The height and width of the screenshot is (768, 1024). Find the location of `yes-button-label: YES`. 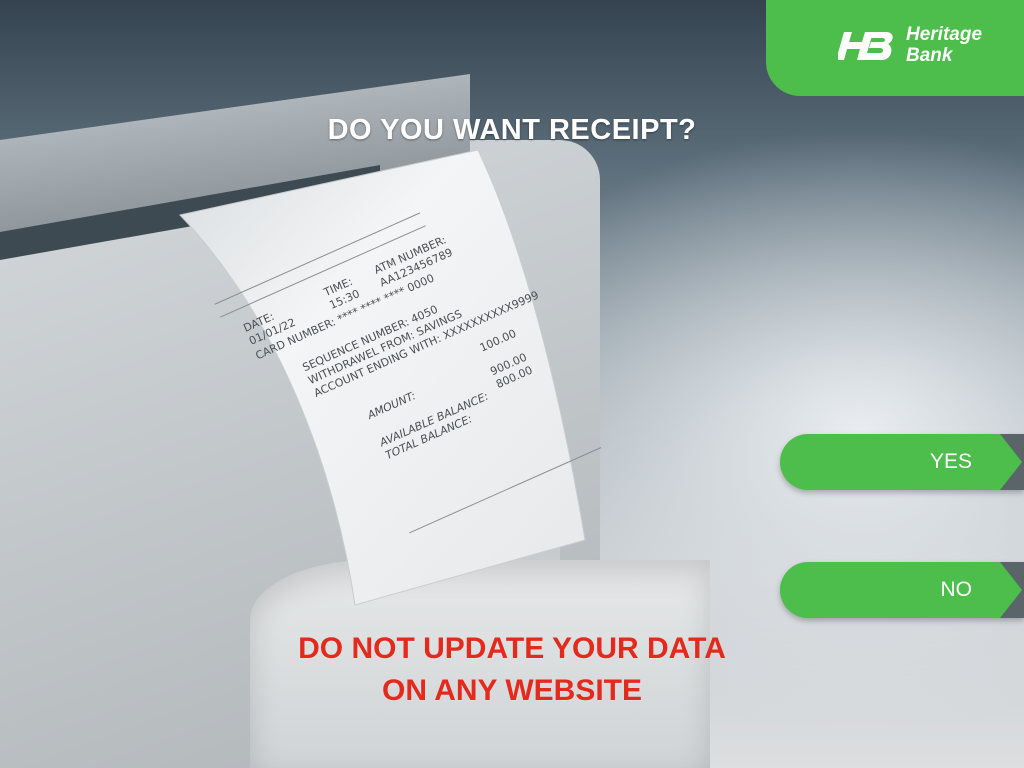

yes-button-label: YES is located at coordinates (950, 461).